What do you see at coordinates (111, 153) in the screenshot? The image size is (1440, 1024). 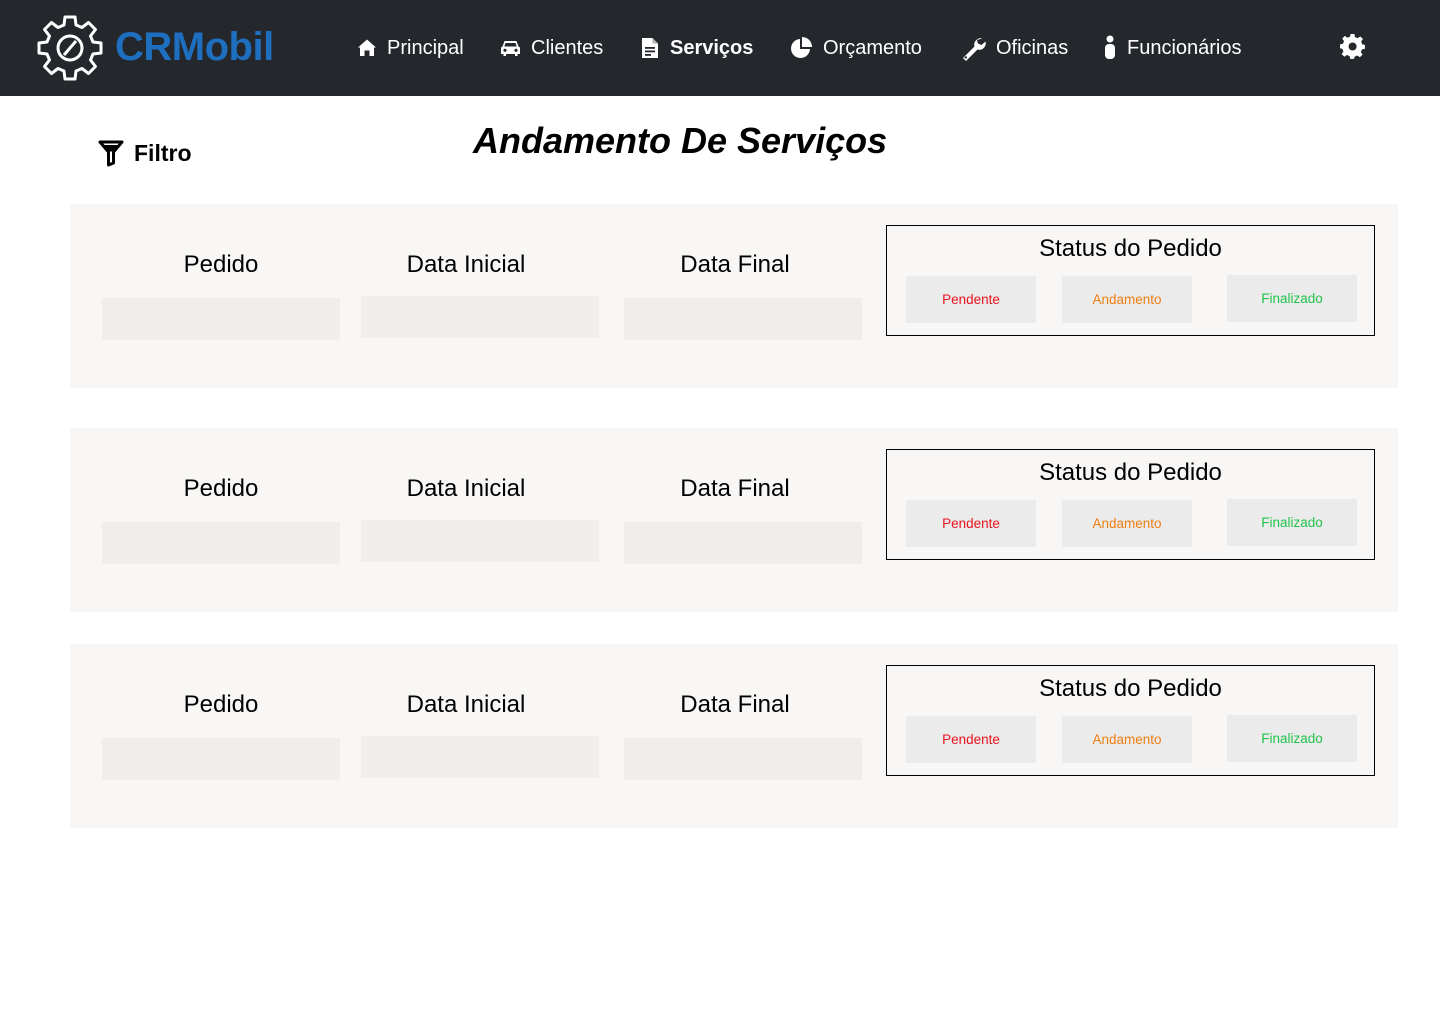 I see `filter-icon` at bounding box center [111, 153].